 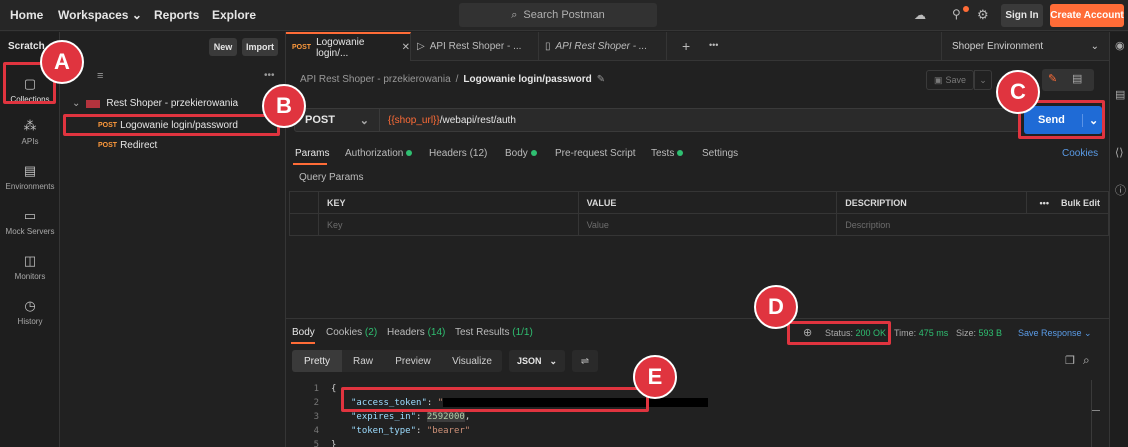 I want to click on tab-settings: Settings, so click(x=720, y=153).